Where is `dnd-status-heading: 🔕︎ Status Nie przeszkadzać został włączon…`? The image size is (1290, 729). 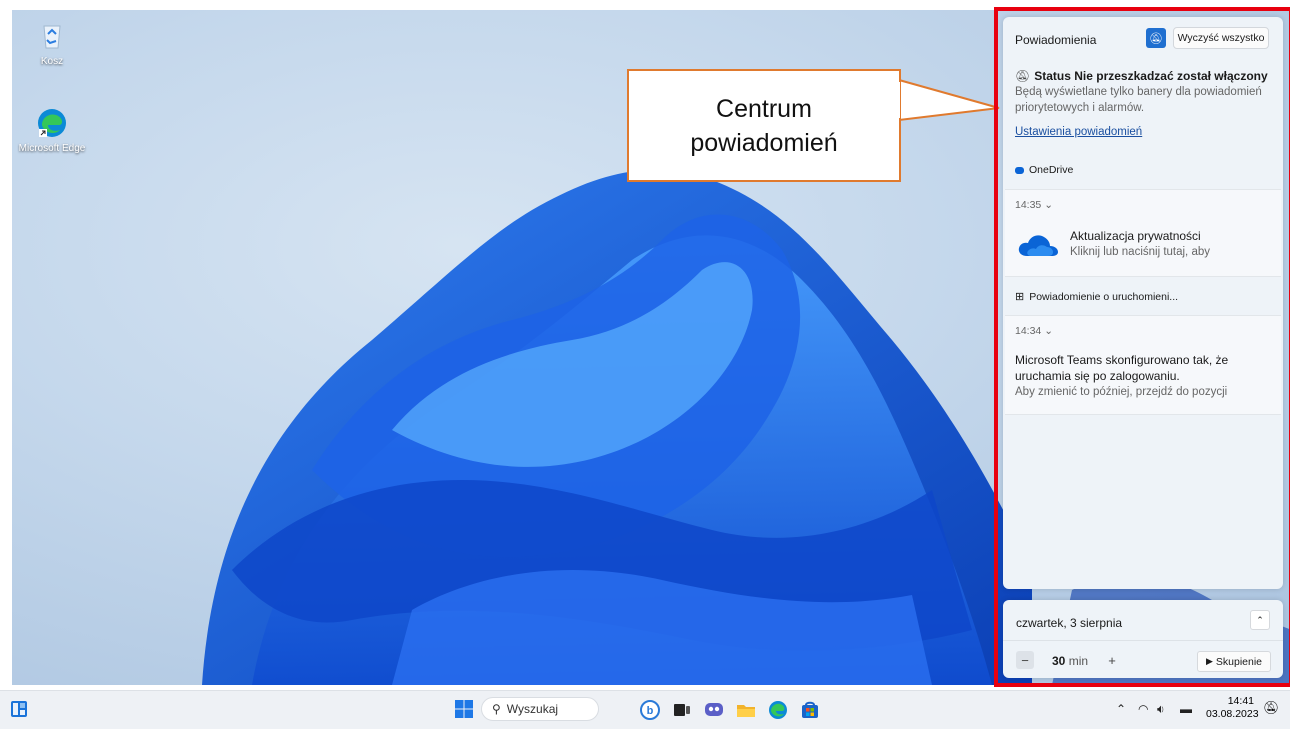
dnd-status-heading: 🔕︎ Status Nie przeszkadzać został włączon… is located at coordinates (1141, 76).